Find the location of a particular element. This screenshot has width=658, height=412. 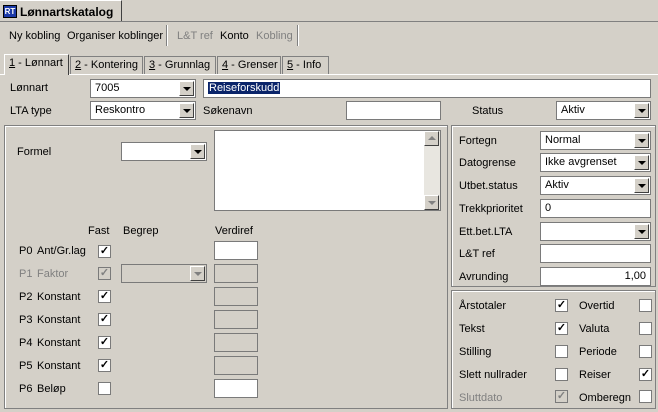

description-text: Reiseforskudd is located at coordinates (244, 88).